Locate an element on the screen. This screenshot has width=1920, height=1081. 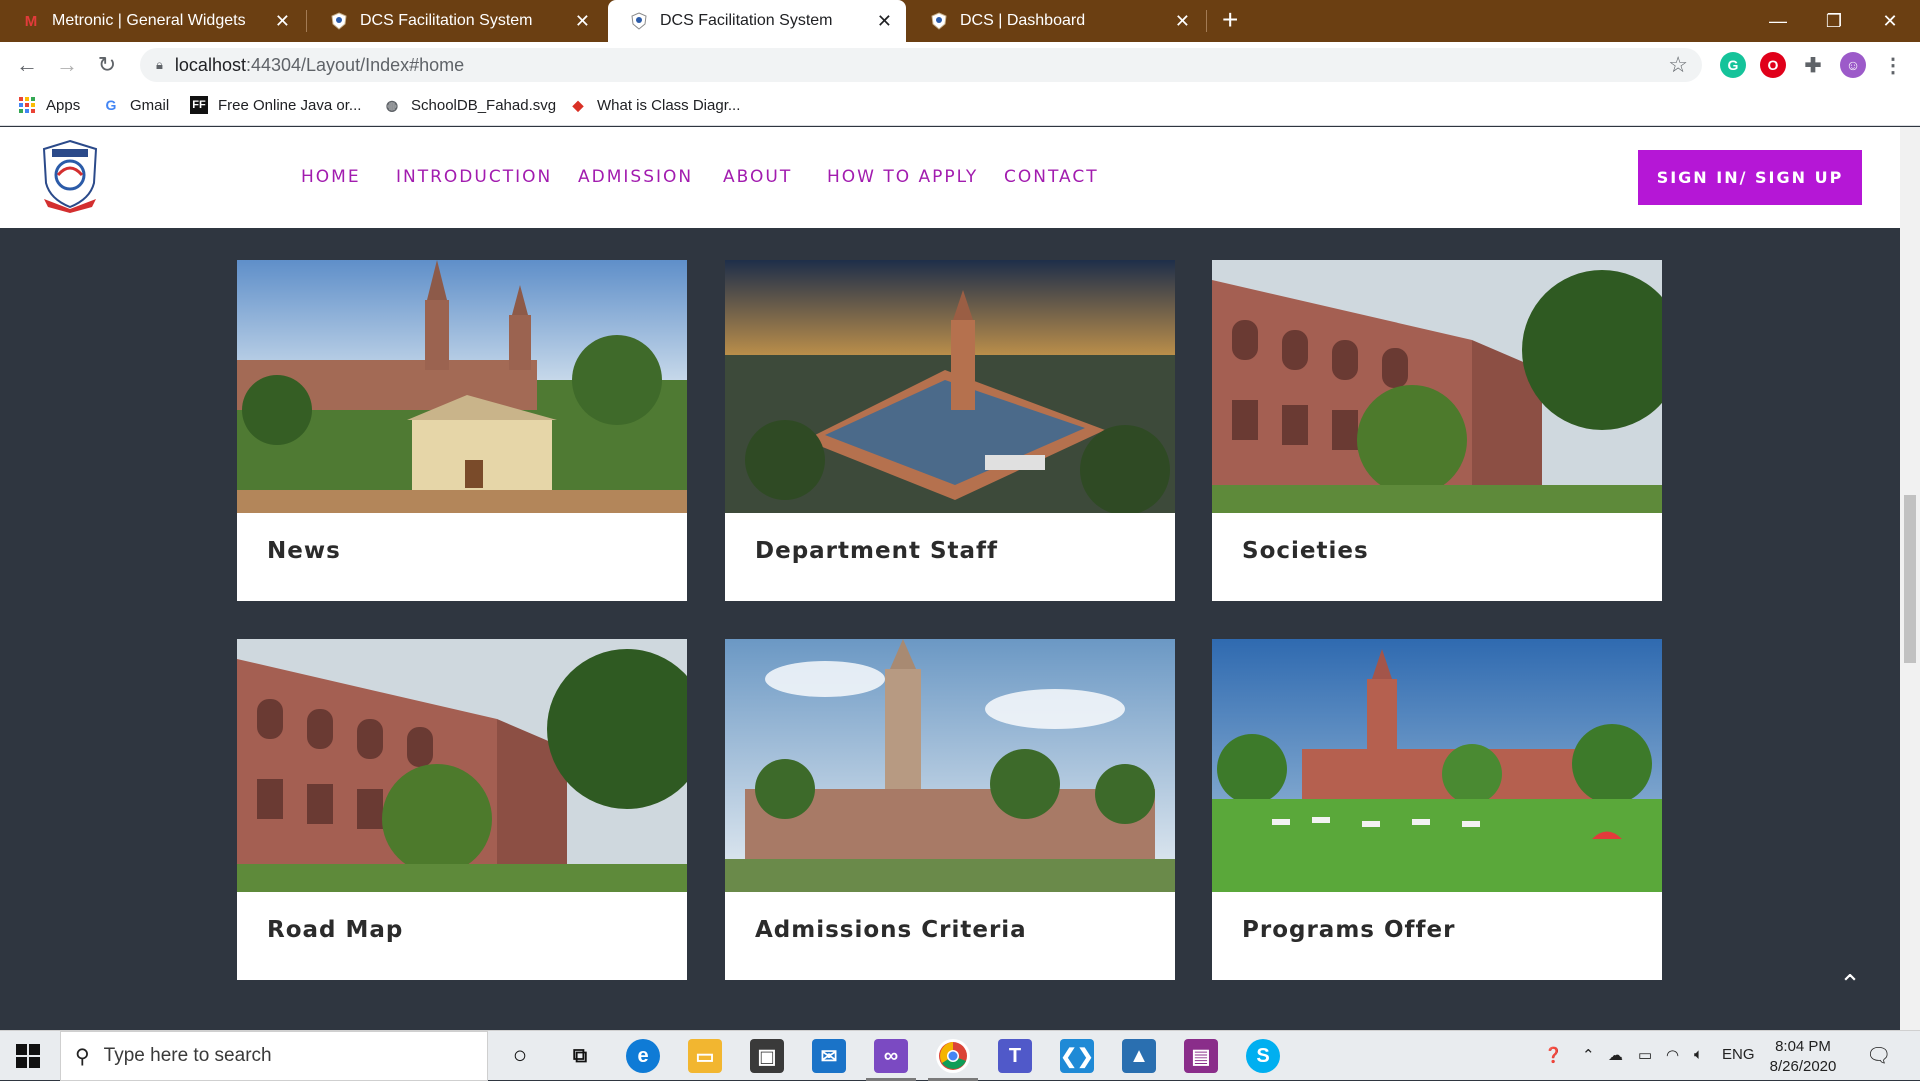
card-department-staff: Department Staff is located at coordinates (950, 430).